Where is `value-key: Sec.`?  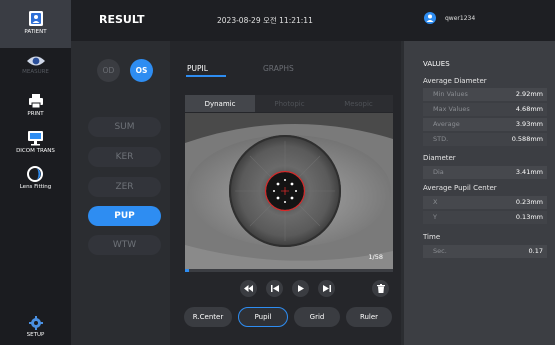
value-key: Sec. is located at coordinates (440, 251).